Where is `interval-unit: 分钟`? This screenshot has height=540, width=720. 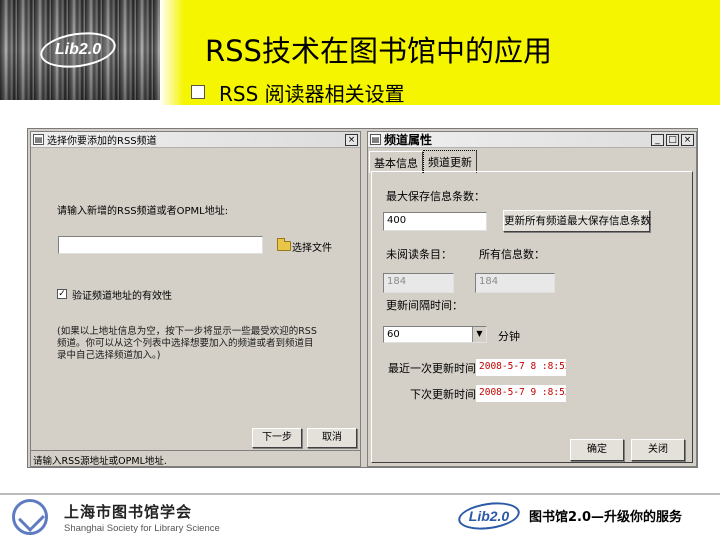
interval-unit: 分钟 is located at coordinates (509, 336).